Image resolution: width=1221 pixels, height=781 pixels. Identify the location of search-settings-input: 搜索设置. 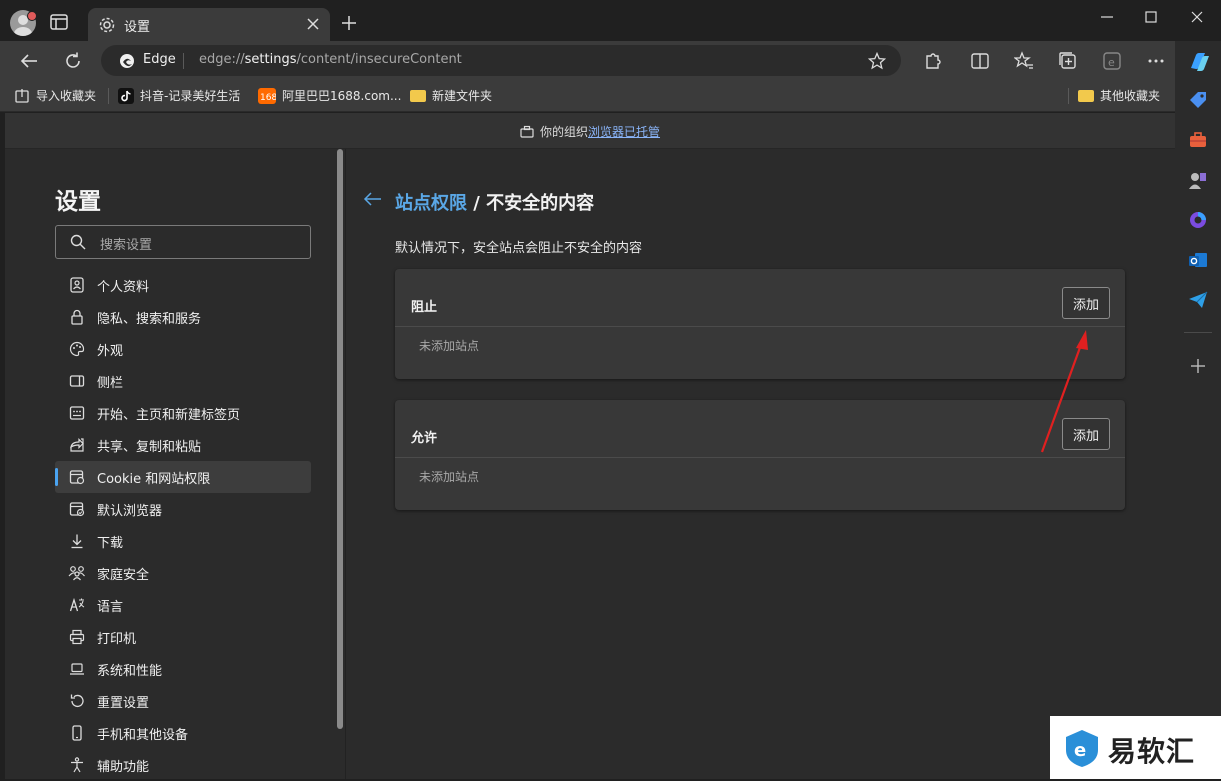
(183, 242).